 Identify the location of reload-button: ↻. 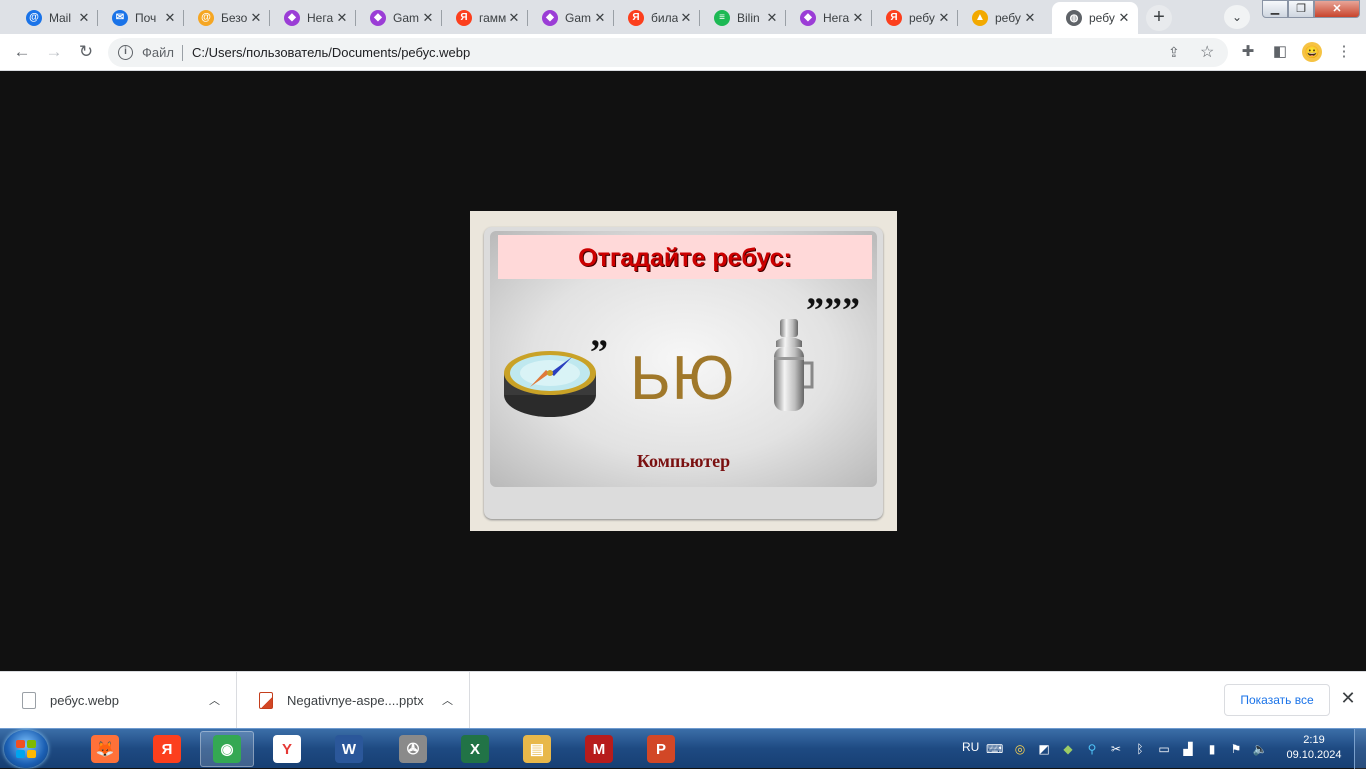
(86, 52).